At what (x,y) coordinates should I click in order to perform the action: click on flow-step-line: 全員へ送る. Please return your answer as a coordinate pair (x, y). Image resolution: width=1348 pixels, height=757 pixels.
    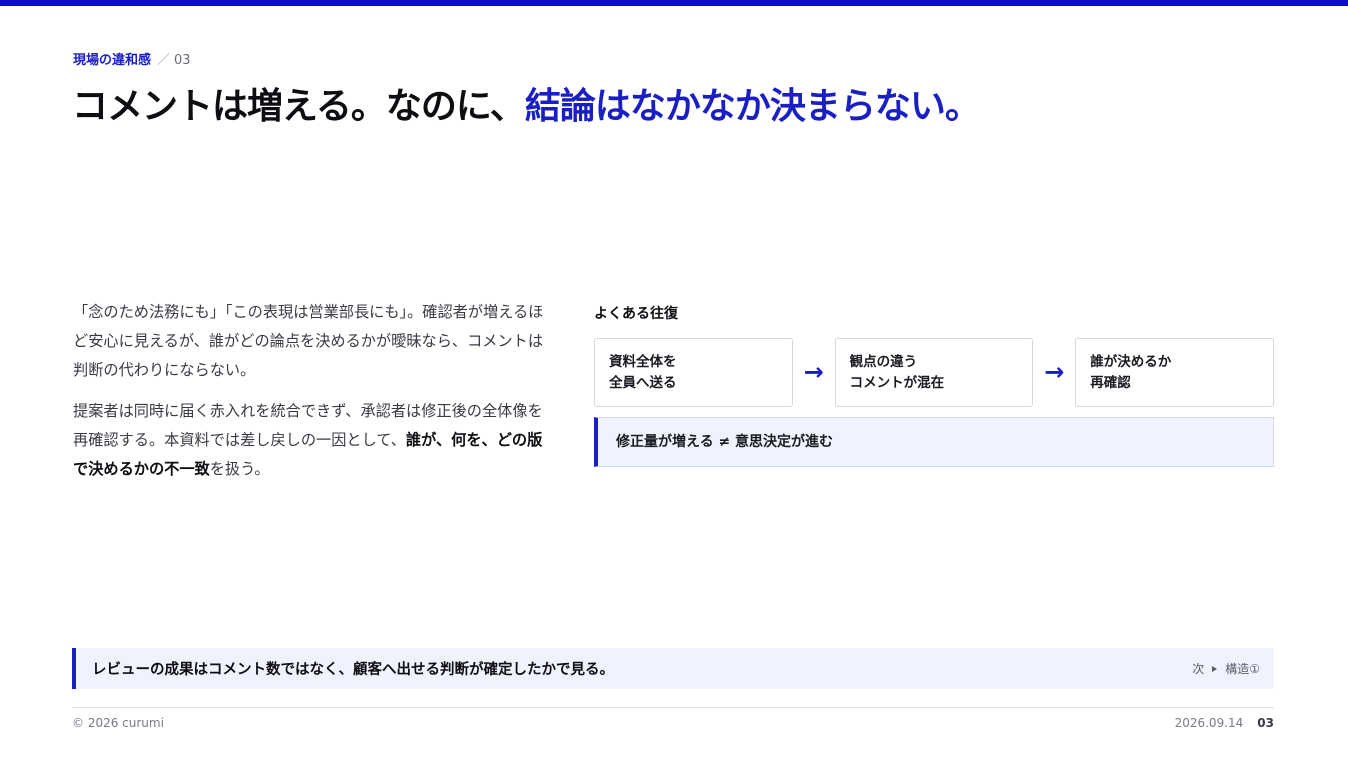
    Looking at the image, I should click on (643, 383).